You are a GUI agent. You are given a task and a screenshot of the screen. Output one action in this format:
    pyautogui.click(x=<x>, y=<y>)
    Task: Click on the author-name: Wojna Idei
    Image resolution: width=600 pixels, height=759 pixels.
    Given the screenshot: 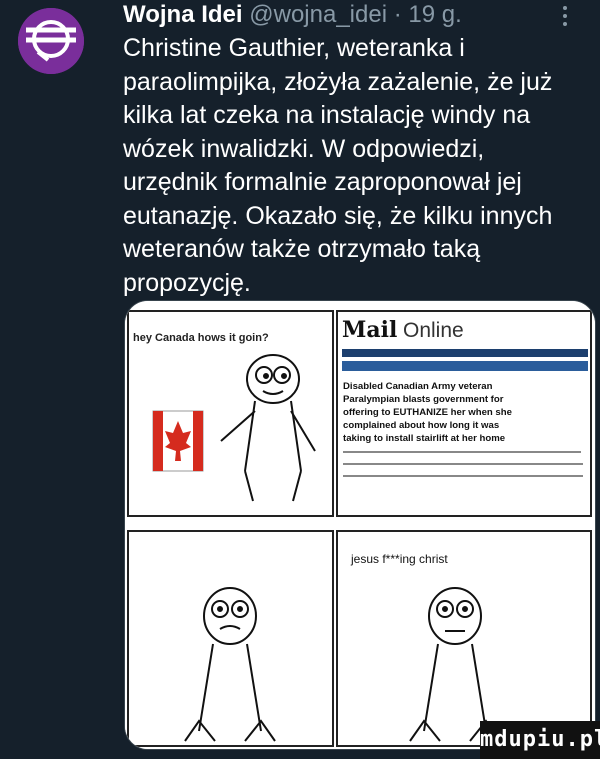 What is the action you would take?
    pyautogui.click(x=183, y=14)
    